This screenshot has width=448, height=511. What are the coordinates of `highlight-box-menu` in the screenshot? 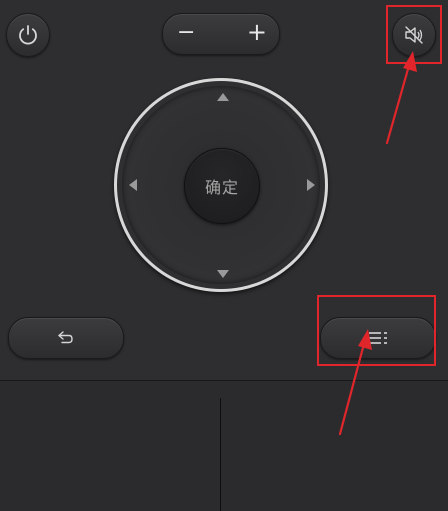 It's located at (376, 330).